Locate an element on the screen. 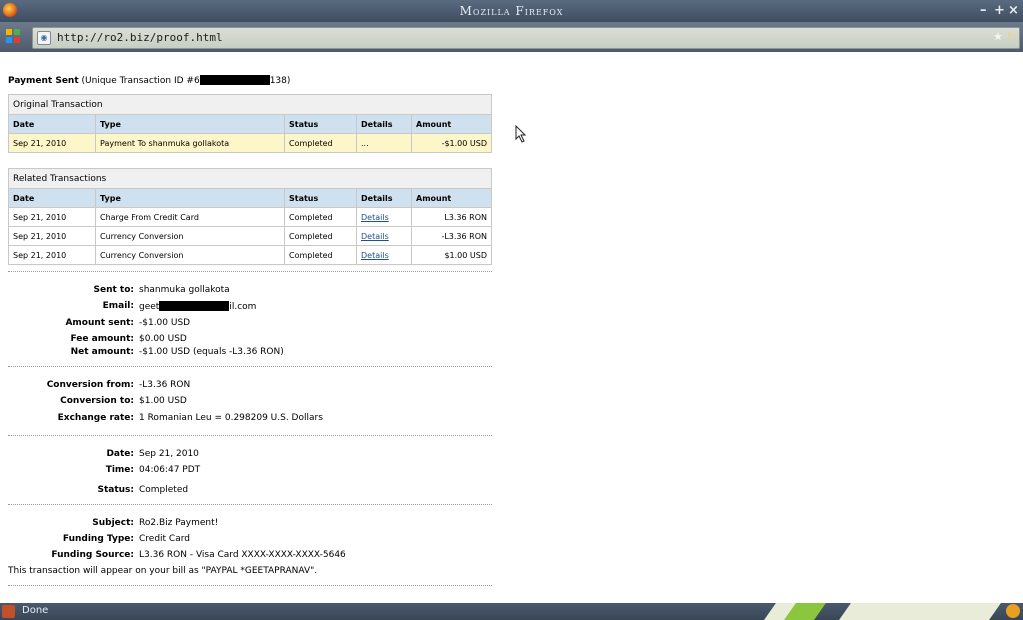 This screenshot has height=620, width=1023. heading-suffix: 138) is located at coordinates (280, 81).